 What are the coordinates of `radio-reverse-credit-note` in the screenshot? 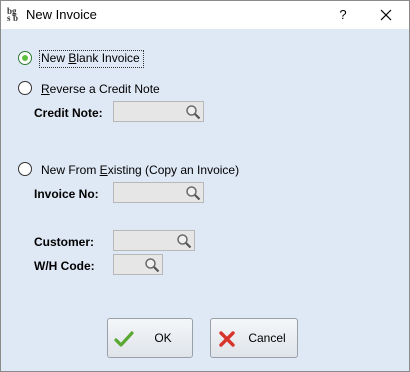 It's located at (25, 88).